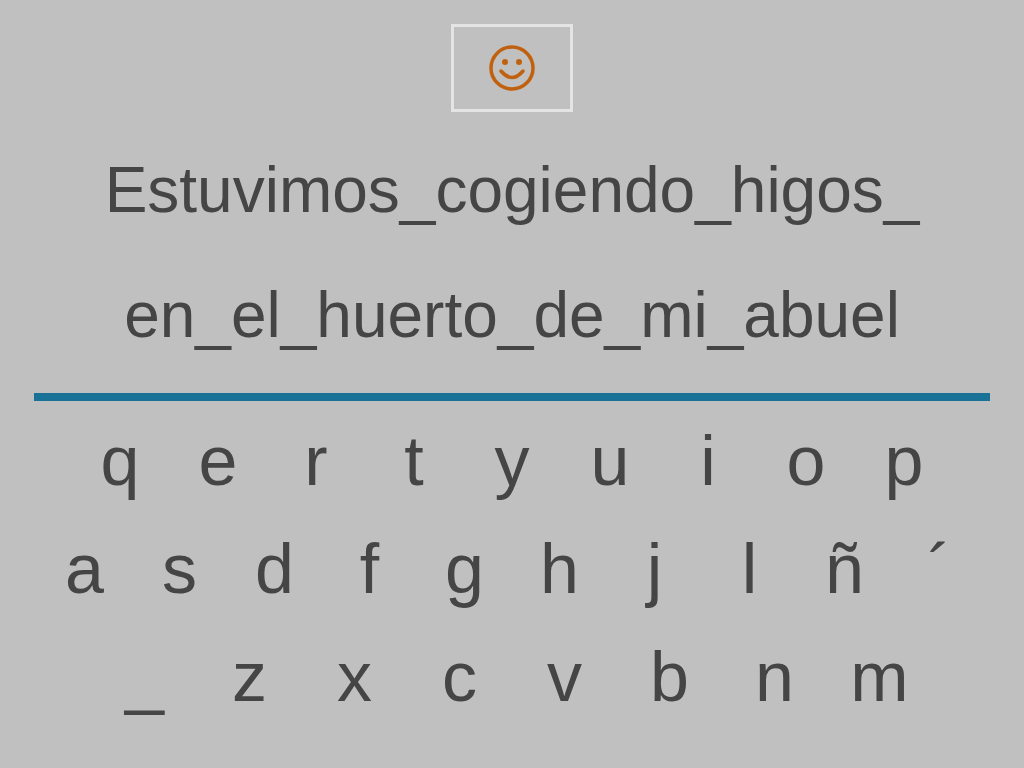  I want to click on letter-key: r, so click(316, 461).